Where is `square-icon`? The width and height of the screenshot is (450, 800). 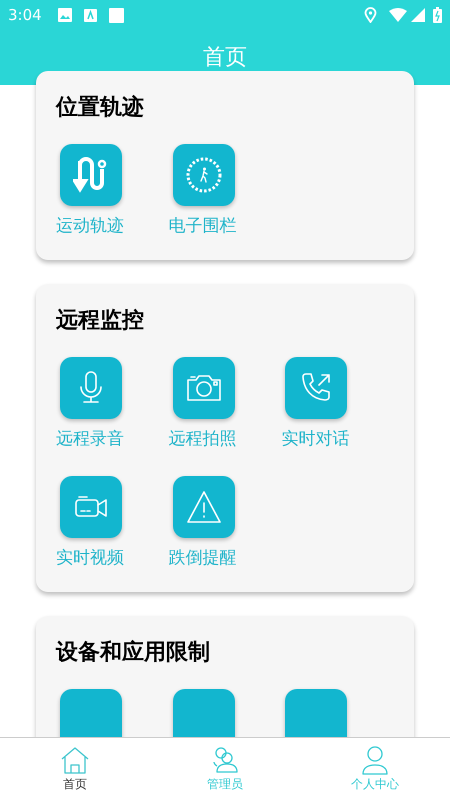
square-icon is located at coordinates (116, 15).